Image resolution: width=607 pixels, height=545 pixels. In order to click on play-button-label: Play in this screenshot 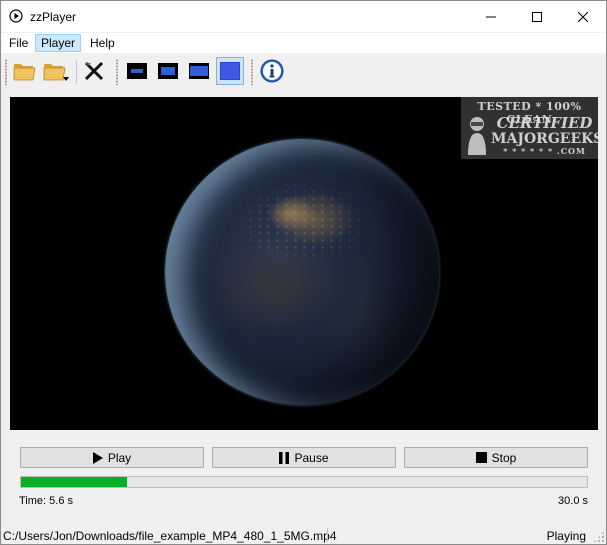, I will do `click(119, 457)`.